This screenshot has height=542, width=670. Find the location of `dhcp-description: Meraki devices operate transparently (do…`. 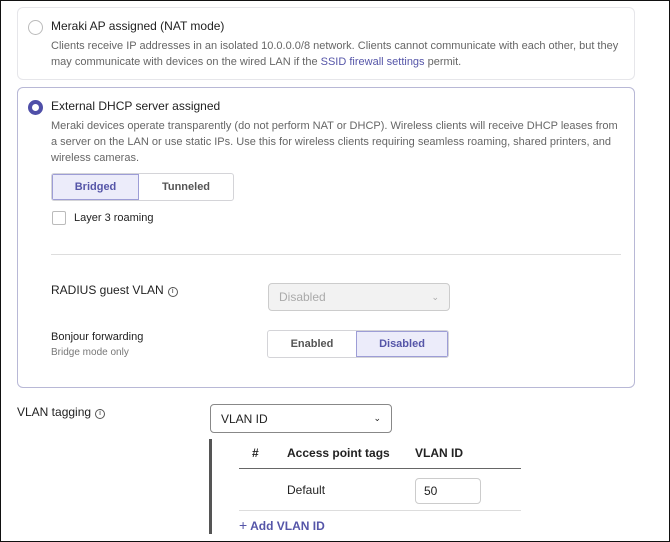

dhcp-description: Meraki devices operate transparently (do… is located at coordinates (334, 142).